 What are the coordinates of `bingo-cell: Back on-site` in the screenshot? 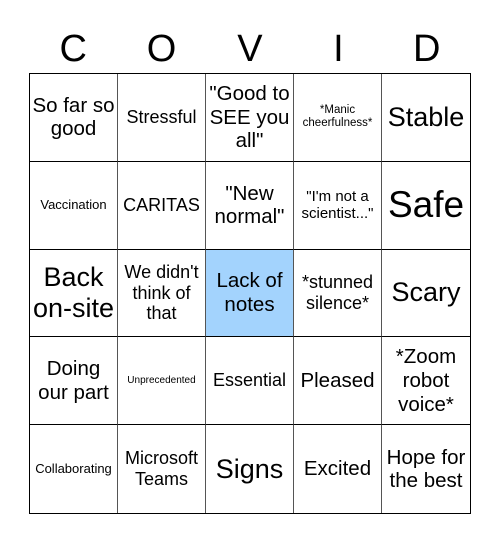 It's located at (74, 293).